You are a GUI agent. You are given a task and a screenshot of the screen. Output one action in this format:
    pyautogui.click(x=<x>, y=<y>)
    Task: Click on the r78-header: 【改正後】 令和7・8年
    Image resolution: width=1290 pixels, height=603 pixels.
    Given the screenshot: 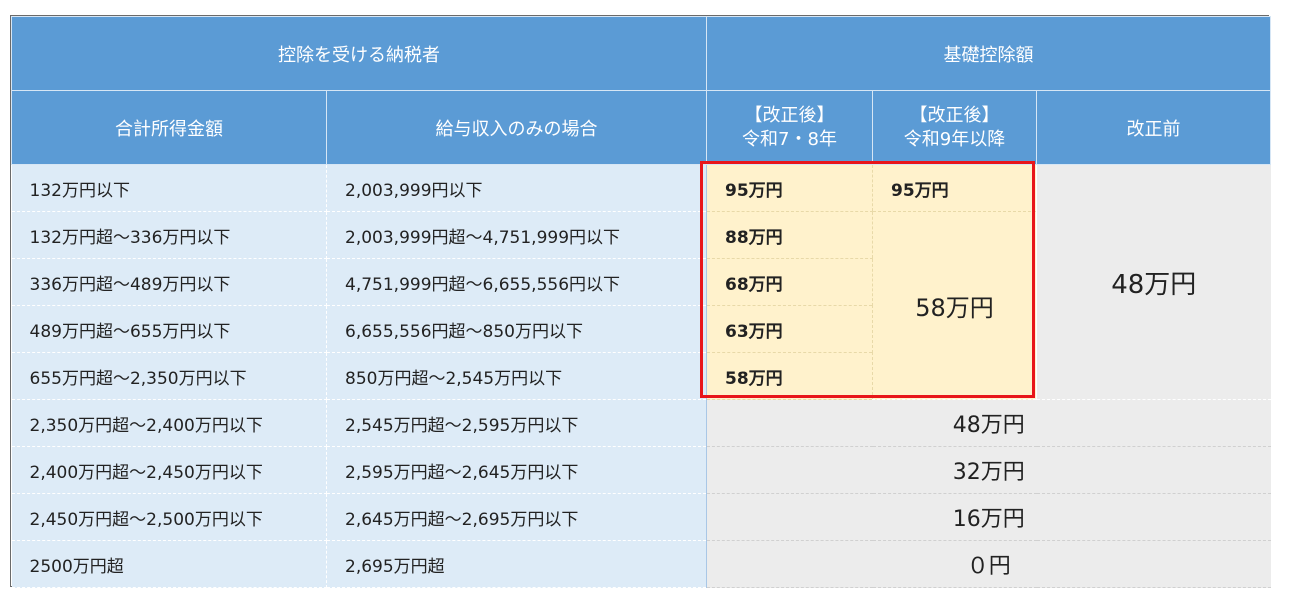 What is the action you would take?
    pyautogui.click(x=789, y=127)
    